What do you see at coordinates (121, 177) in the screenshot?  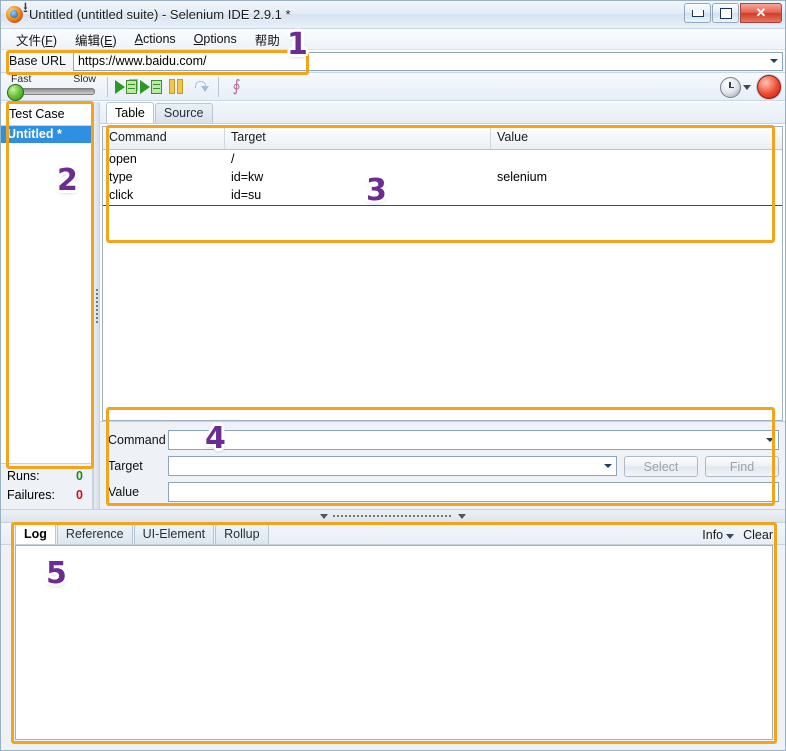 I see `cell-command: type` at bounding box center [121, 177].